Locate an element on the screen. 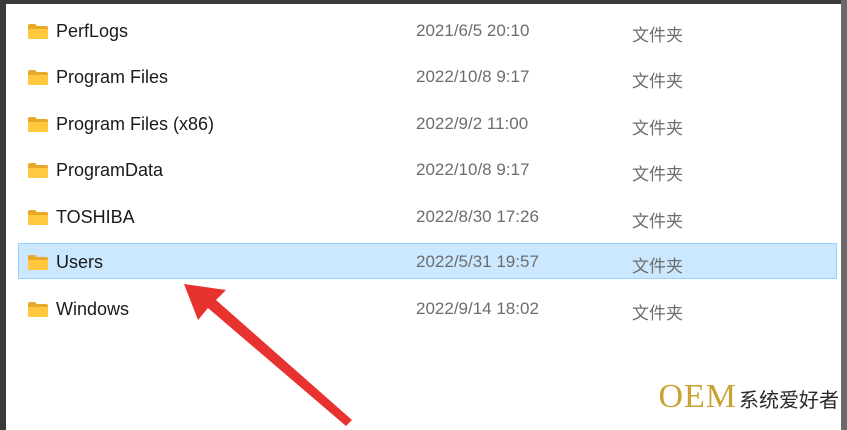 The image size is (847, 430). watermark-latin: OEM is located at coordinates (697, 396).